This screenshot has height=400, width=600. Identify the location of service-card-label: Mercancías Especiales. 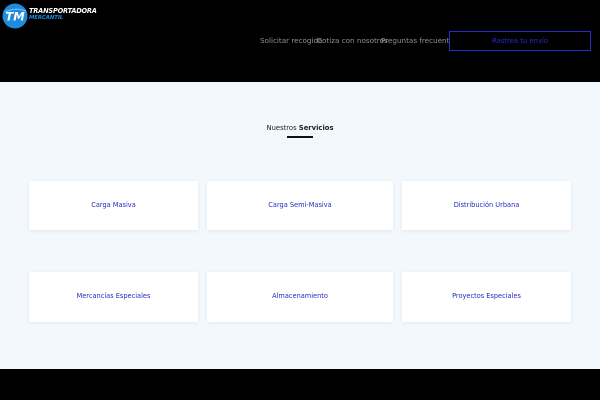
(113, 296).